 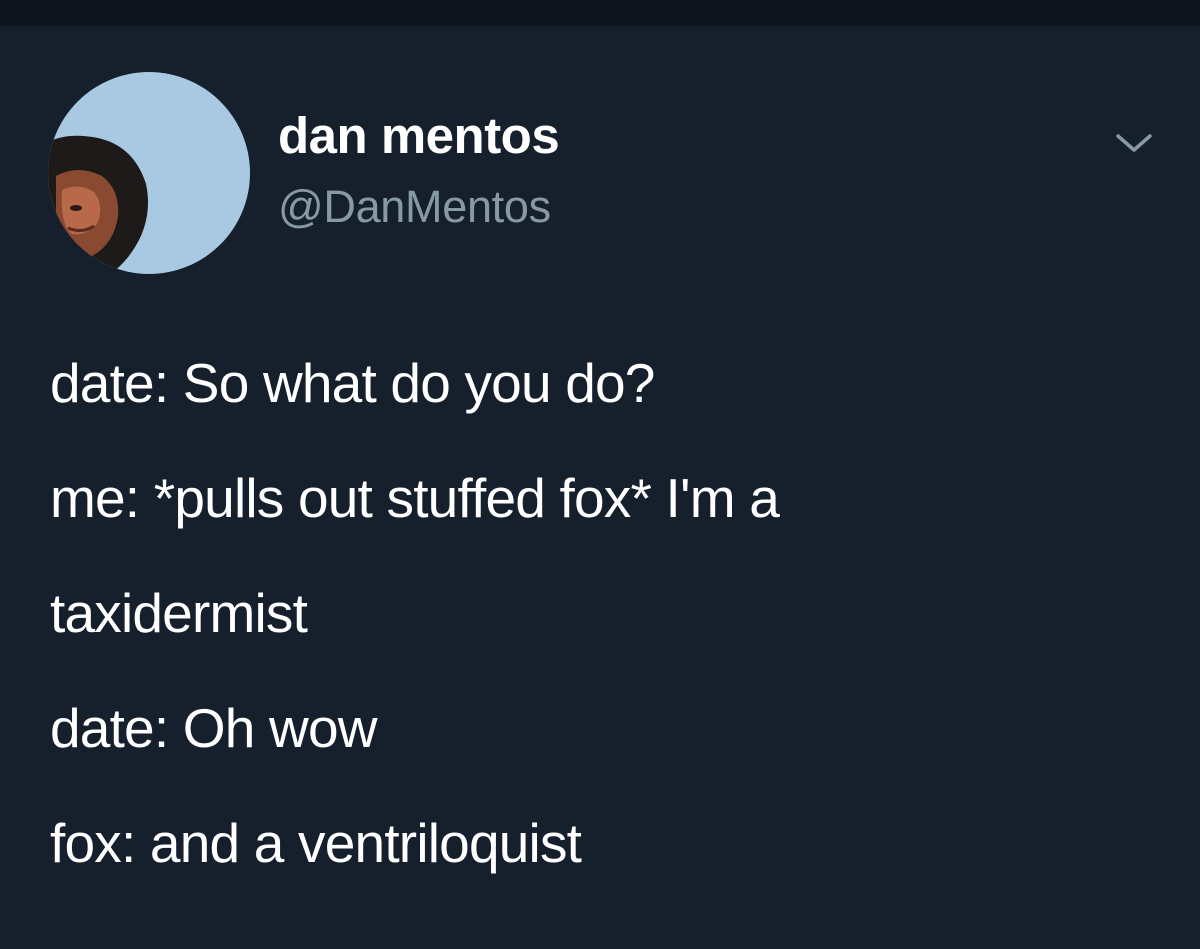 I want to click on display-name: dan mentos, so click(x=419, y=135).